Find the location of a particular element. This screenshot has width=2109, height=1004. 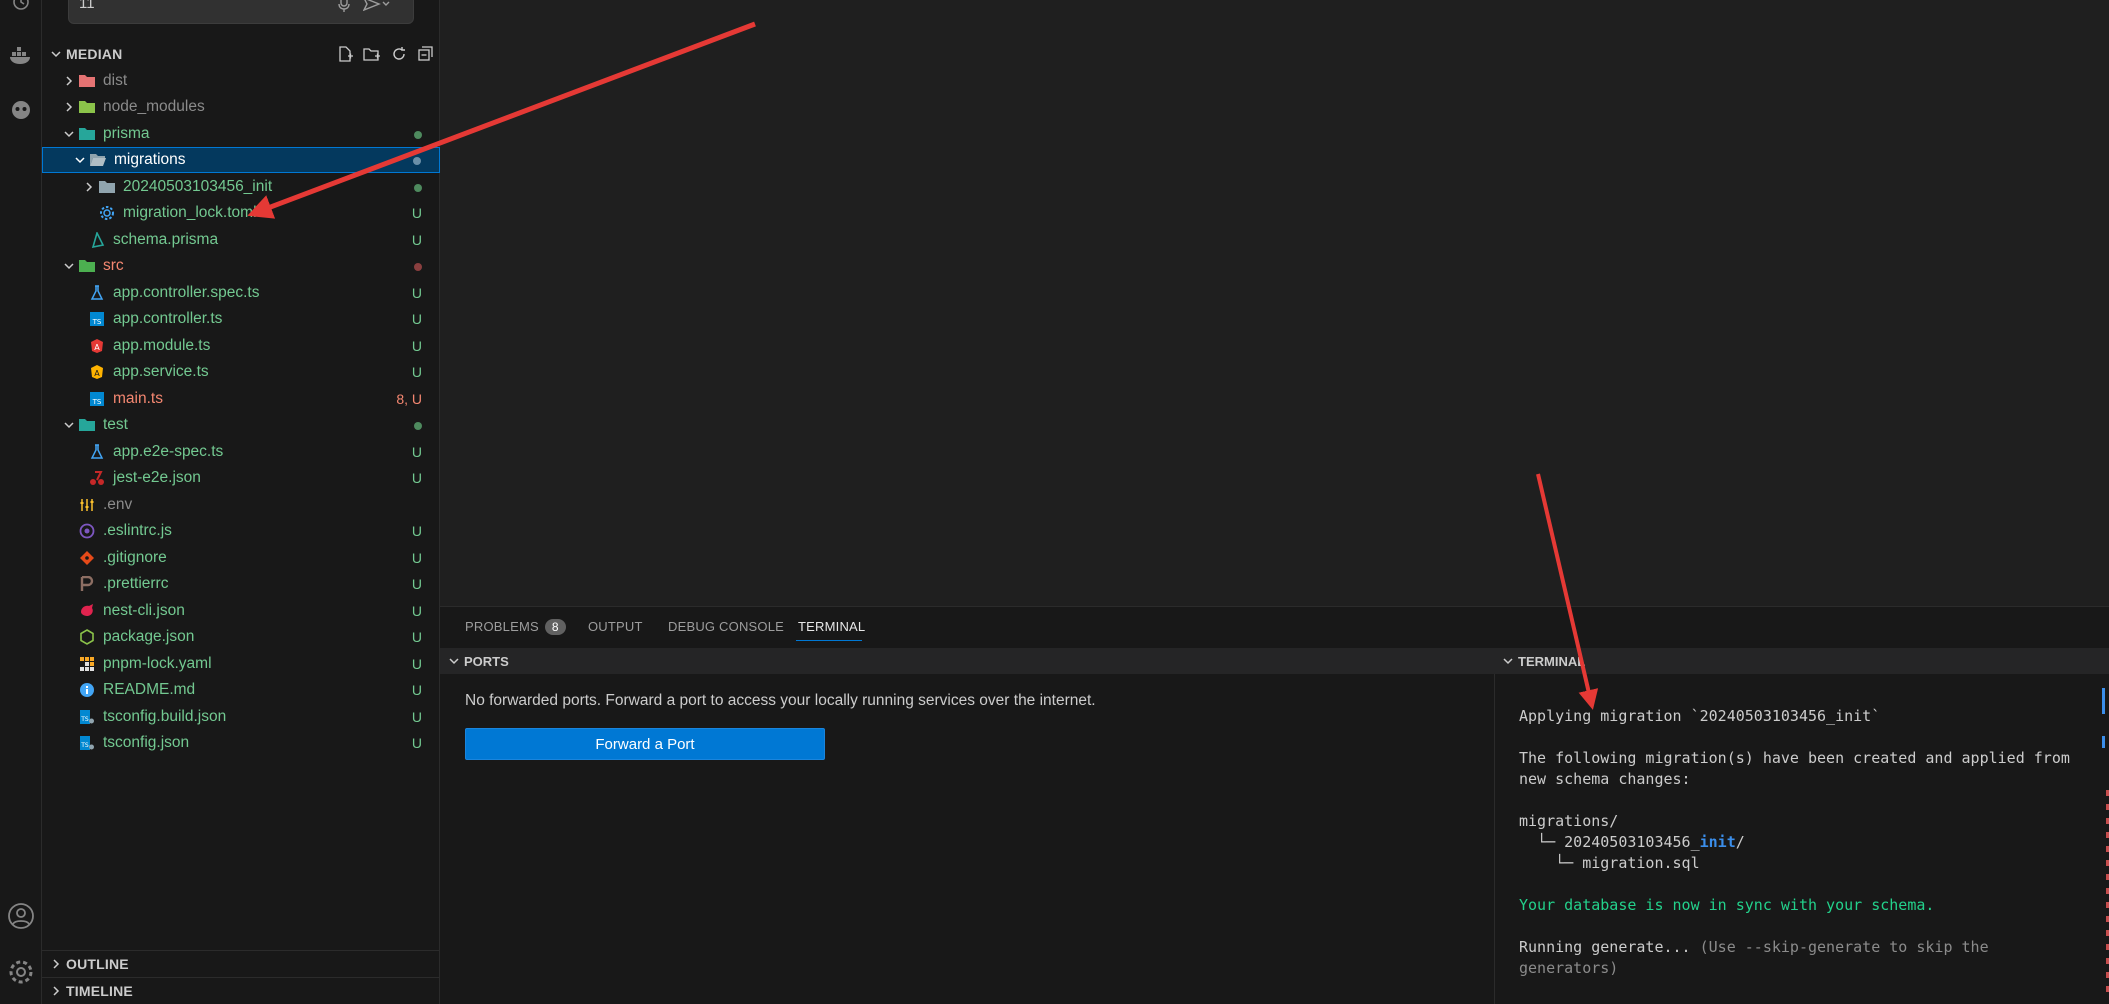

tree-item-label: test is located at coordinates (115, 424).